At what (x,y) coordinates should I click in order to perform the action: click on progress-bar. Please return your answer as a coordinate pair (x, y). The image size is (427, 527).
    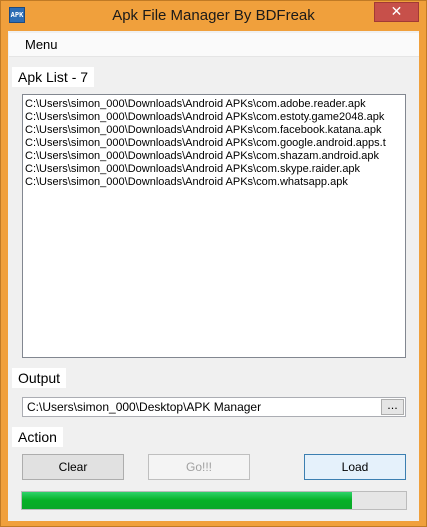
    Looking at the image, I should click on (214, 500).